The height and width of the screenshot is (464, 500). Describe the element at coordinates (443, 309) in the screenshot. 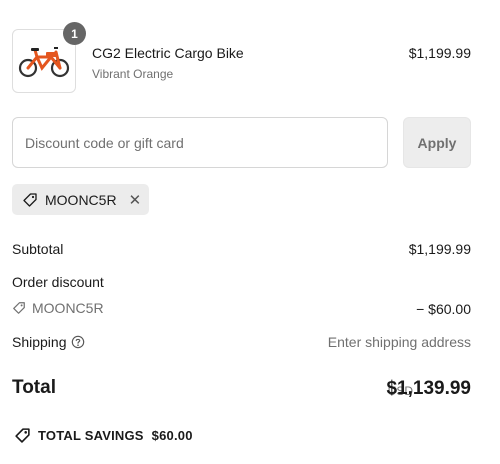

I see `discount-value: − $60.00` at that location.